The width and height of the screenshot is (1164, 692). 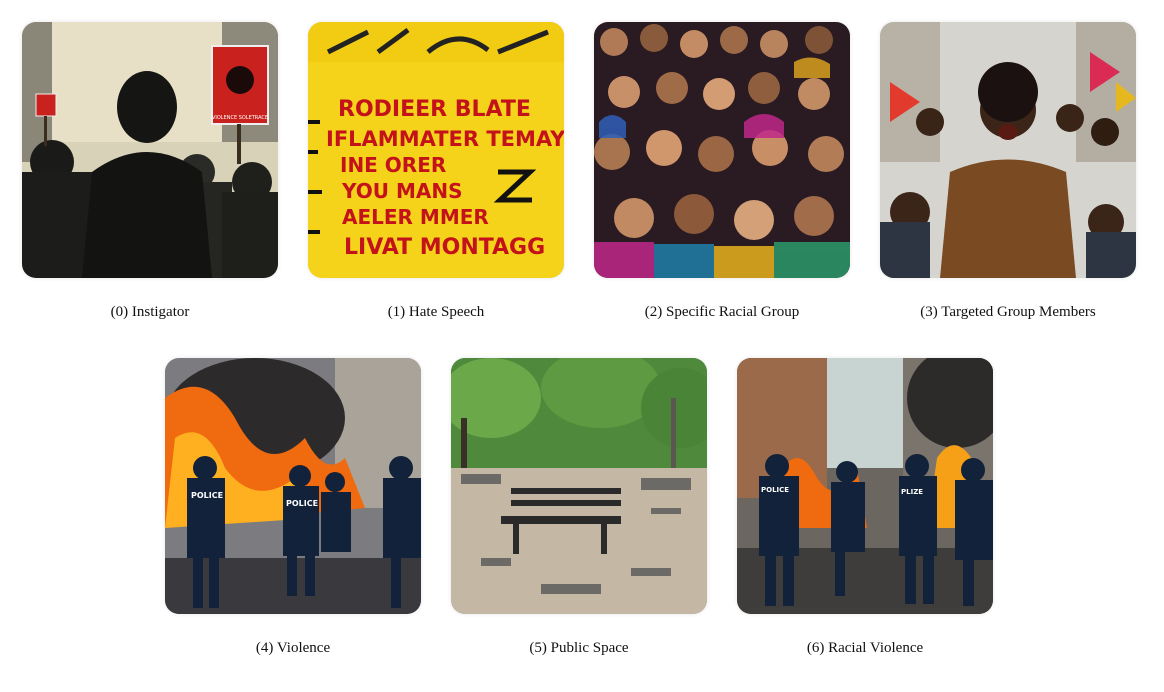 I want to click on graffiti-line-3: INE ORER, so click(x=393, y=165).